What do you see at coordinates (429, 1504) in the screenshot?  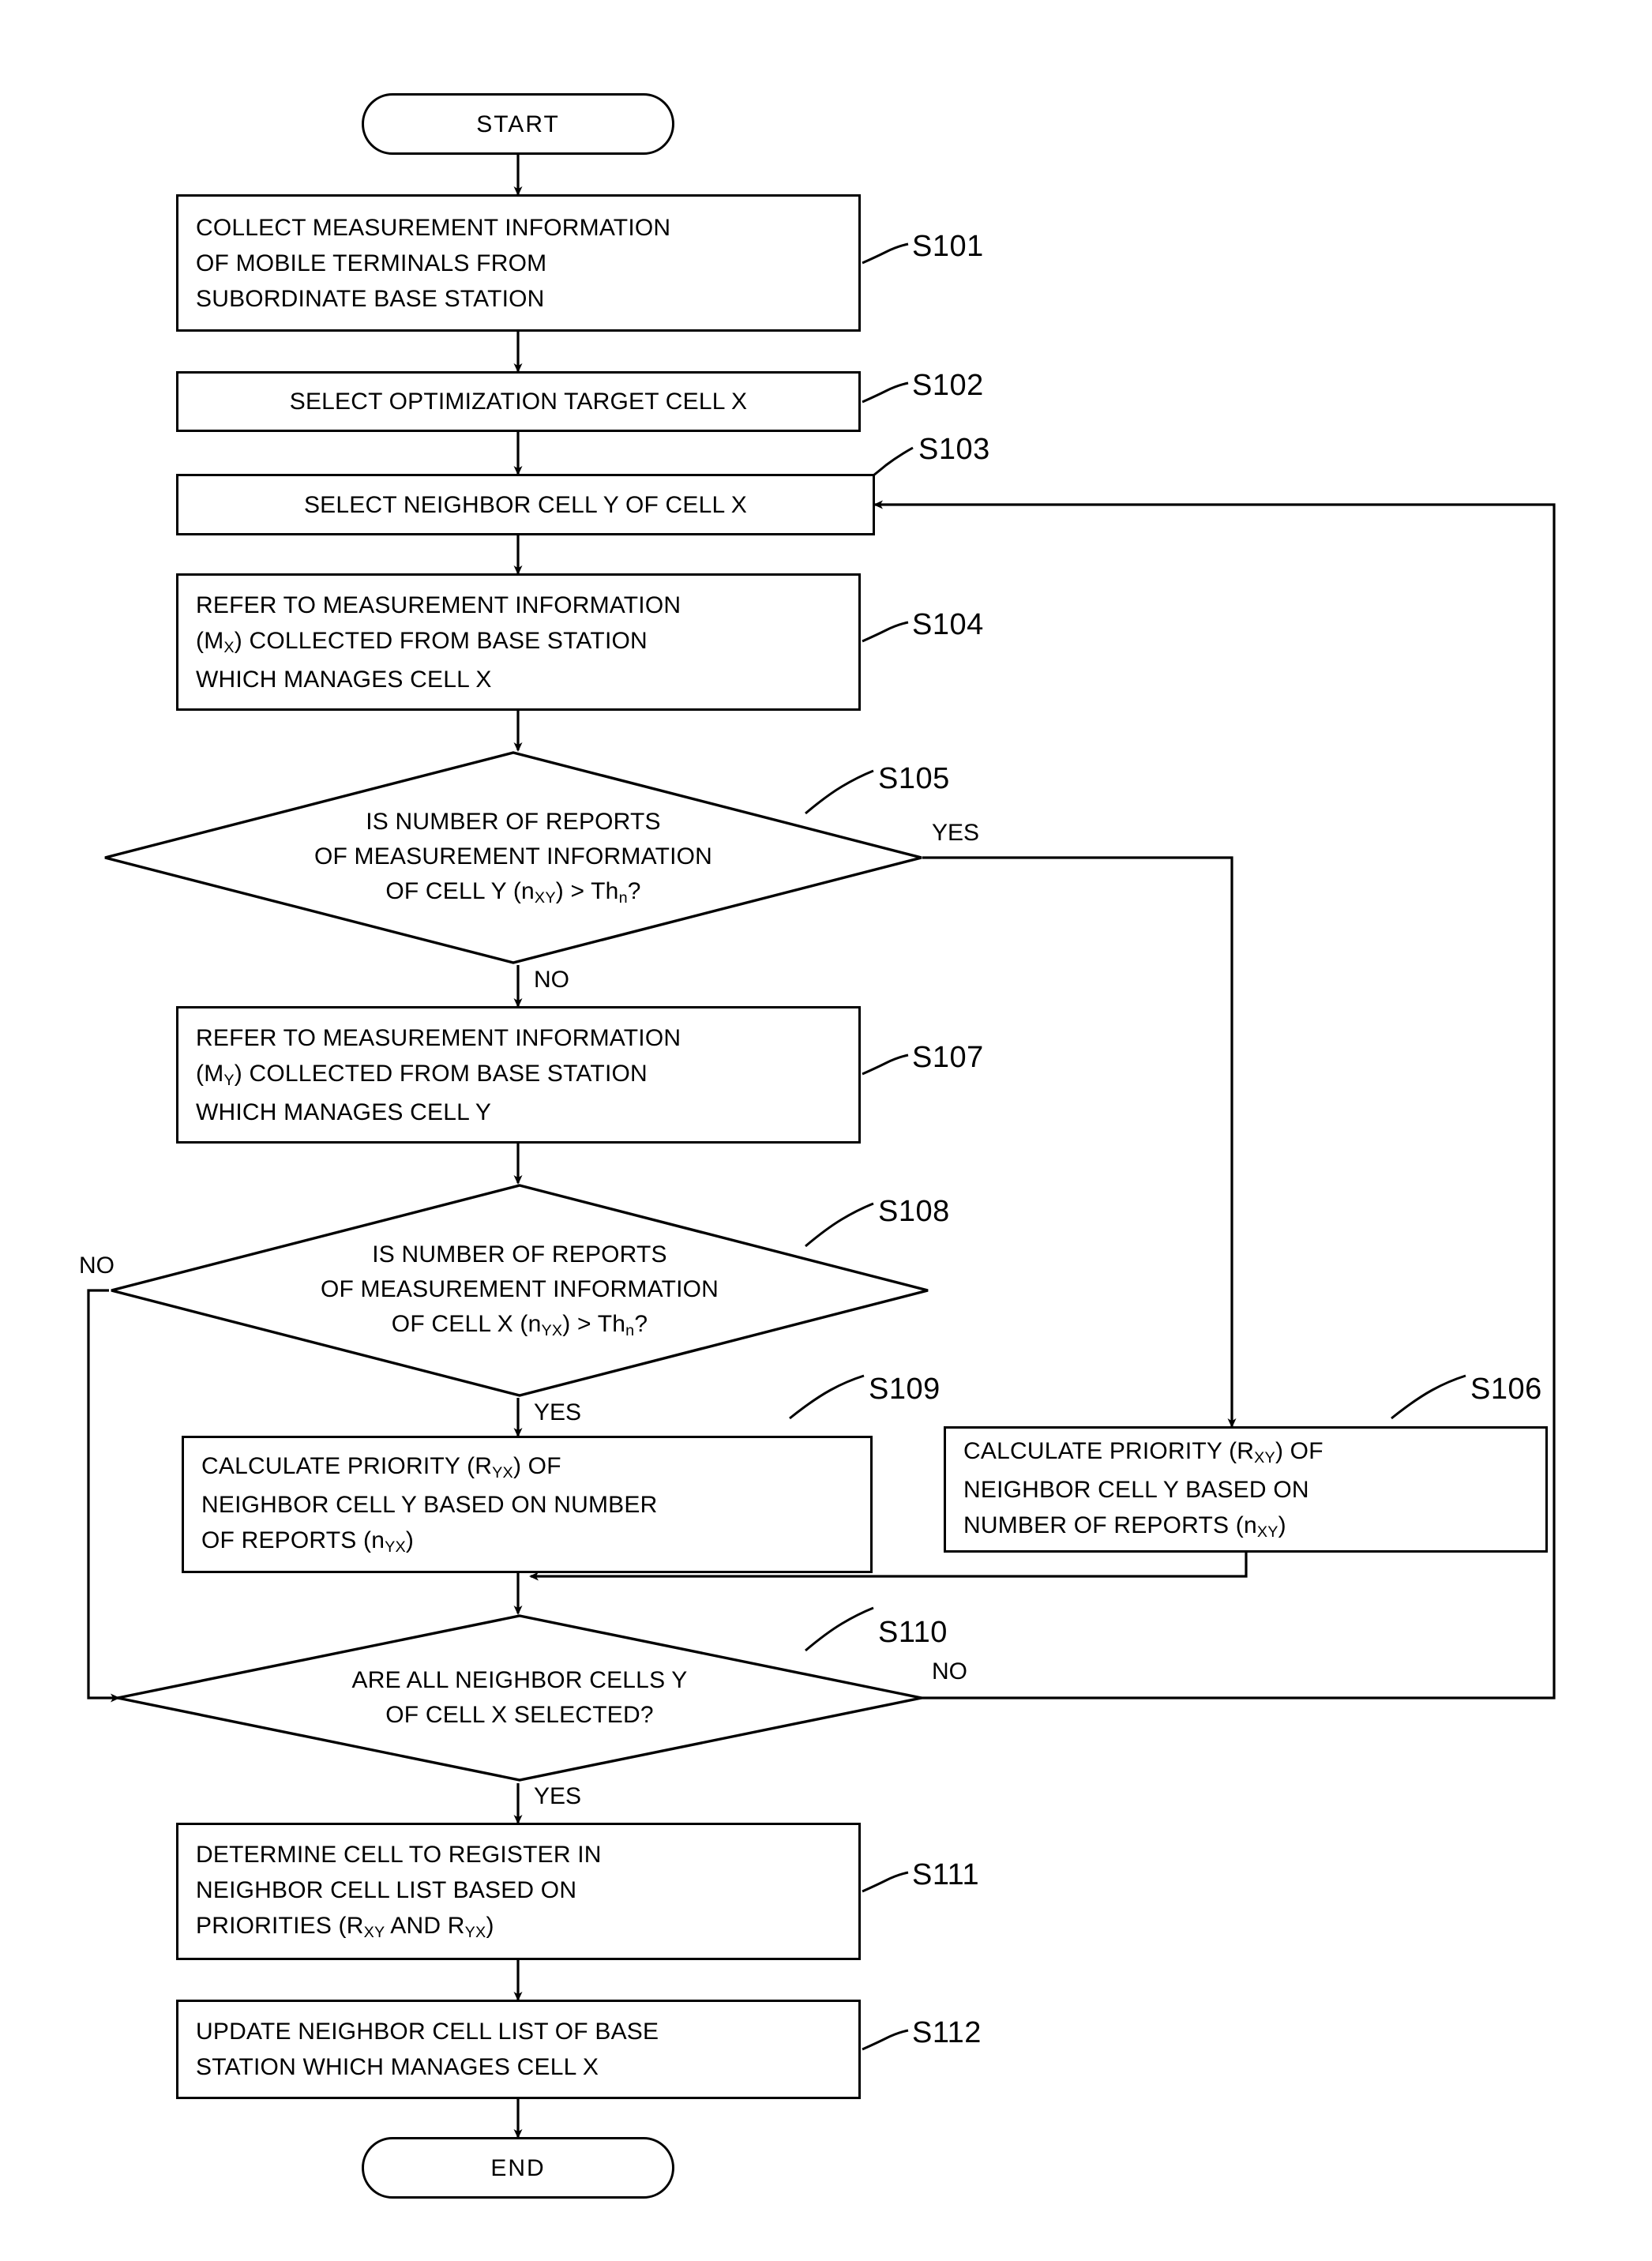 I see `process-s109-line-2: NEIGHBOR CELL Y BASED ON NUMBER` at bounding box center [429, 1504].